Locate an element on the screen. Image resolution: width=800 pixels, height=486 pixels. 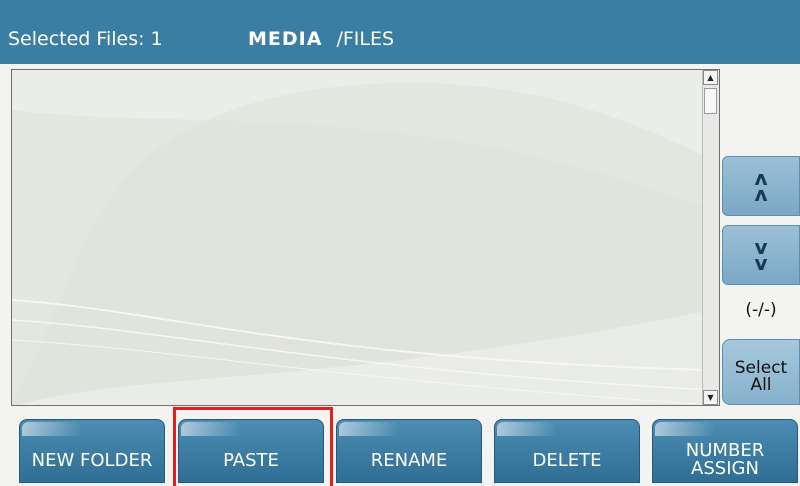
new-folder-button: NEW FOLDER is located at coordinates (92, 451).